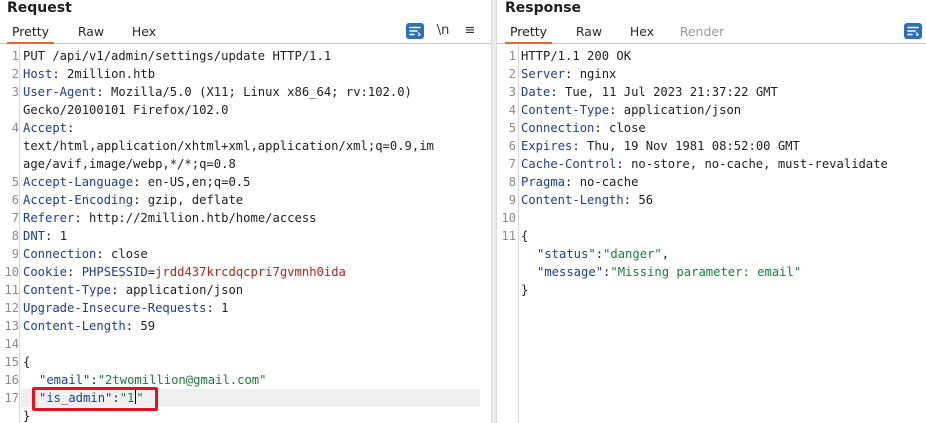 The width and height of the screenshot is (926, 423). Describe the element at coordinates (195, 182) in the screenshot. I see `header-value: en-US,en;q=0.5` at that location.